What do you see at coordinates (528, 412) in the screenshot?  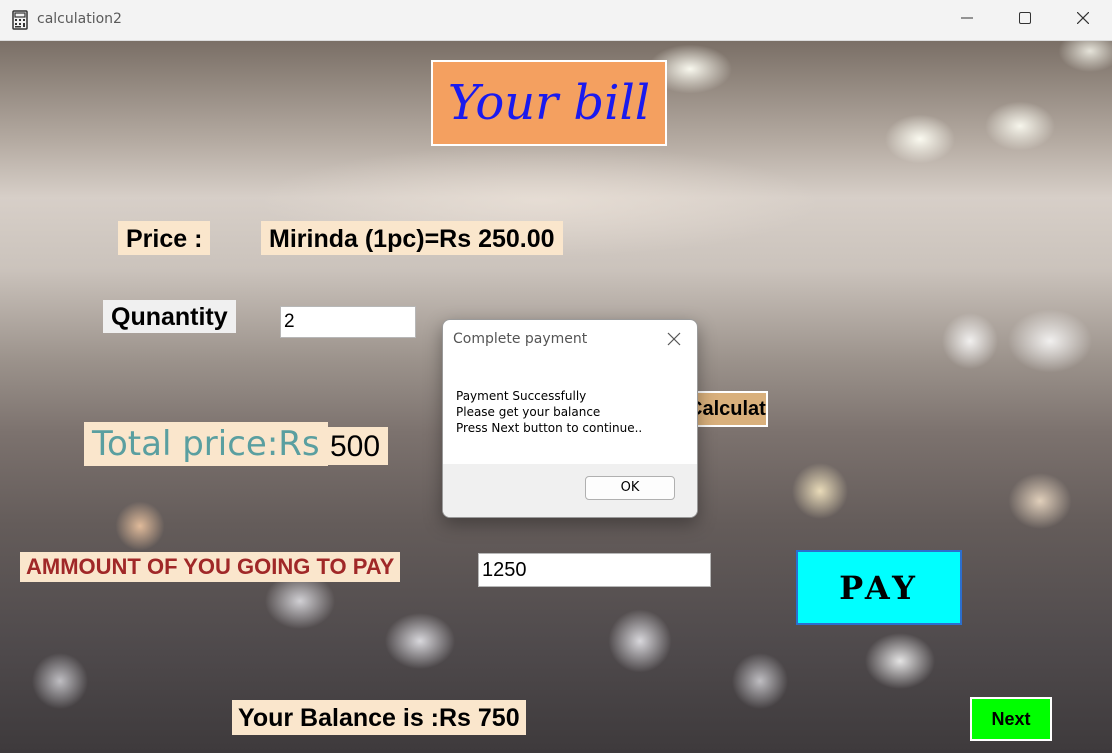 I see `dialog-message-line: Please get your balance` at bounding box center [528, 412].